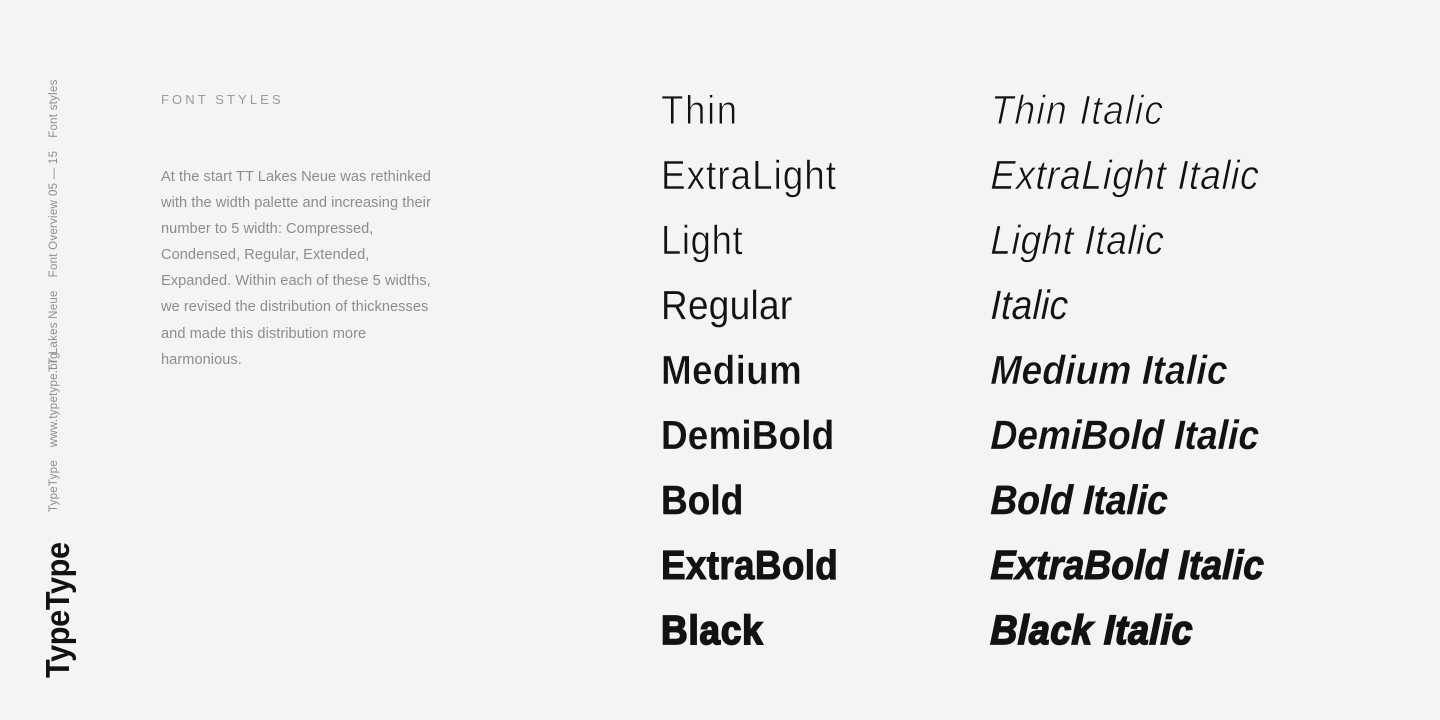 The image size is (1440, 720). I want to click on specimen-italic: DemiBold Italic, so click(1124, 435).